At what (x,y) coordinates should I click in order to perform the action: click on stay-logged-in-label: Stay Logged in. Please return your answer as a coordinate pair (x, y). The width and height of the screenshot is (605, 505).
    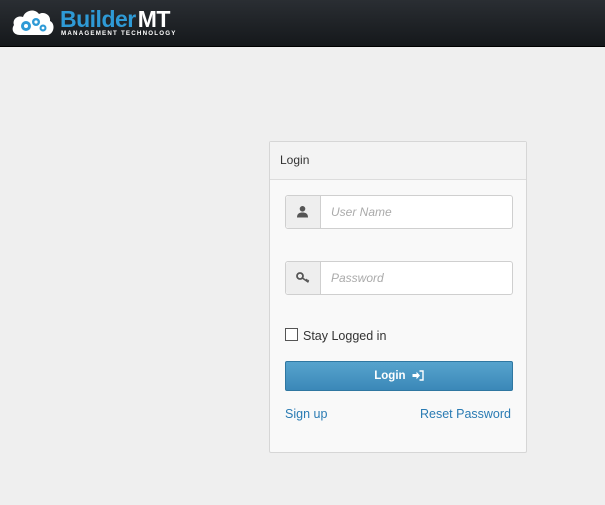
    Looking at the image, I should click on (344, 336).